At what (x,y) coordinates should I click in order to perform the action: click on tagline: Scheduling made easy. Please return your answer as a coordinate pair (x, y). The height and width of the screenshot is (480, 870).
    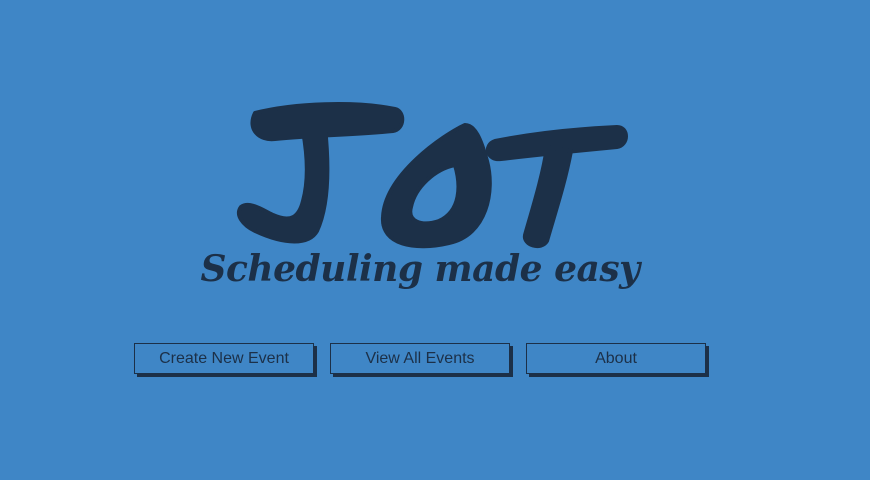
    Looking at the image, I should click on (420, 269).